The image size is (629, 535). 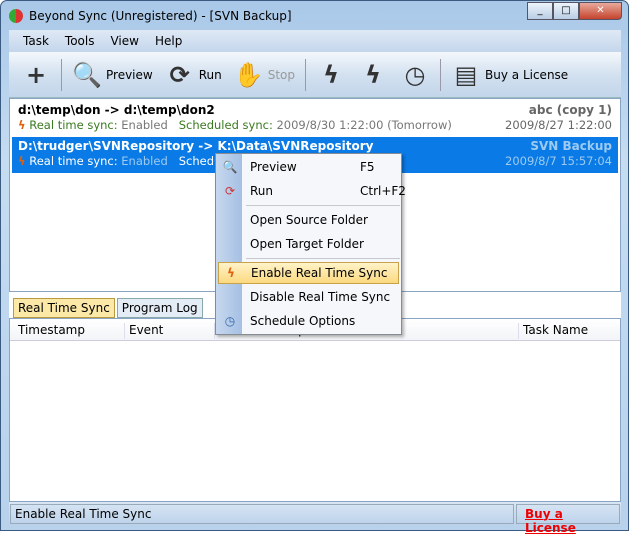 I want to click on col-timestamp: Timestamp, so click(x=49, y=331).